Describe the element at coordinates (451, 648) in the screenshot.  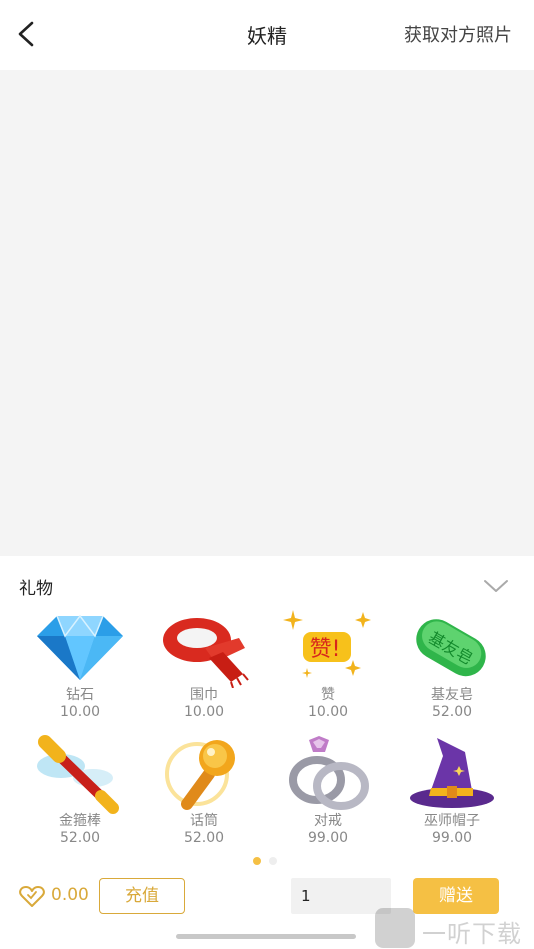
I see `soap-icon: 基友皂` at that location.